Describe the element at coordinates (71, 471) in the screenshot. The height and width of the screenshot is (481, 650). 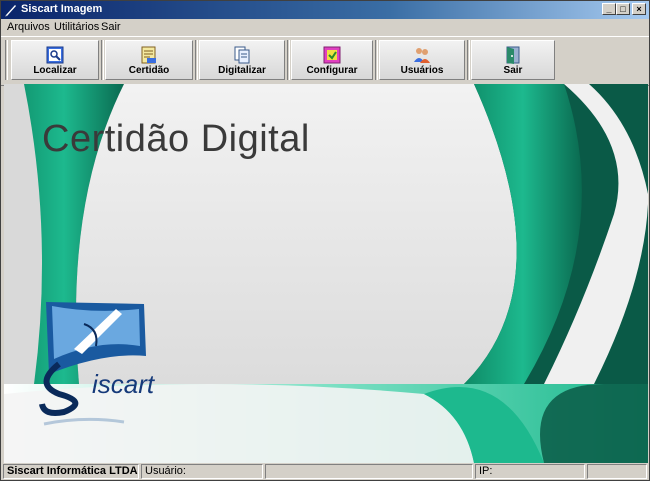
I see `status-company: Siscart Informática LTDA.` at that location.